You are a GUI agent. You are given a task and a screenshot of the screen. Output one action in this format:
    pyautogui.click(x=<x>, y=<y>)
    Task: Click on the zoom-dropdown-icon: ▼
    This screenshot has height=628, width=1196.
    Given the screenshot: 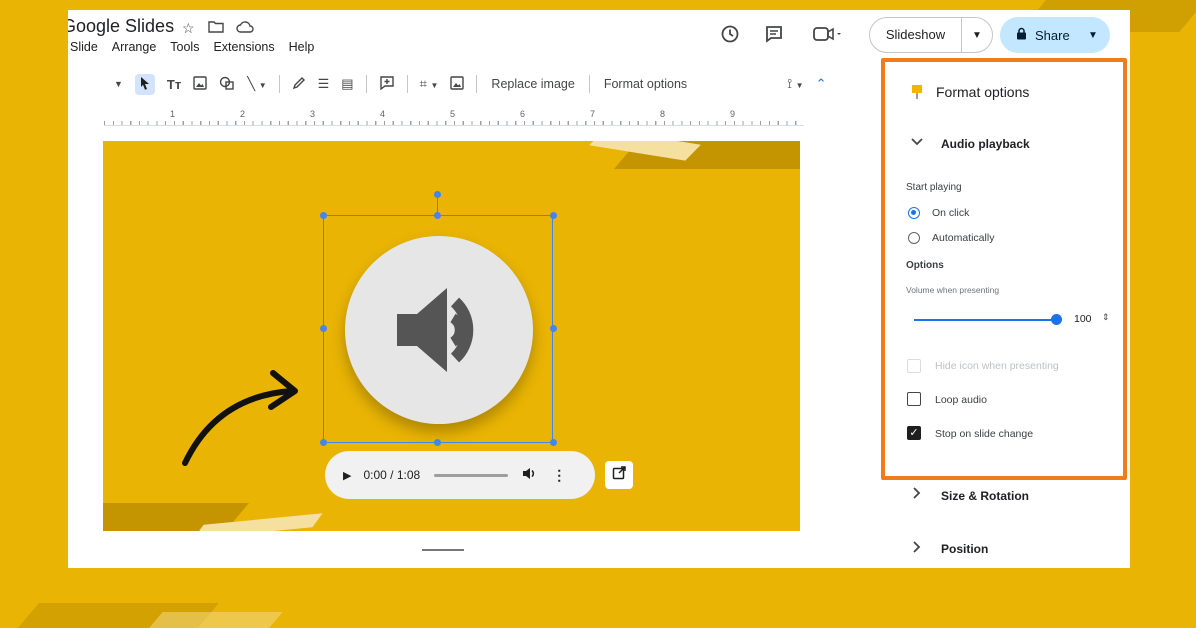 What is the action you would take?
    pyautogui.click(x=118, y=84)
    